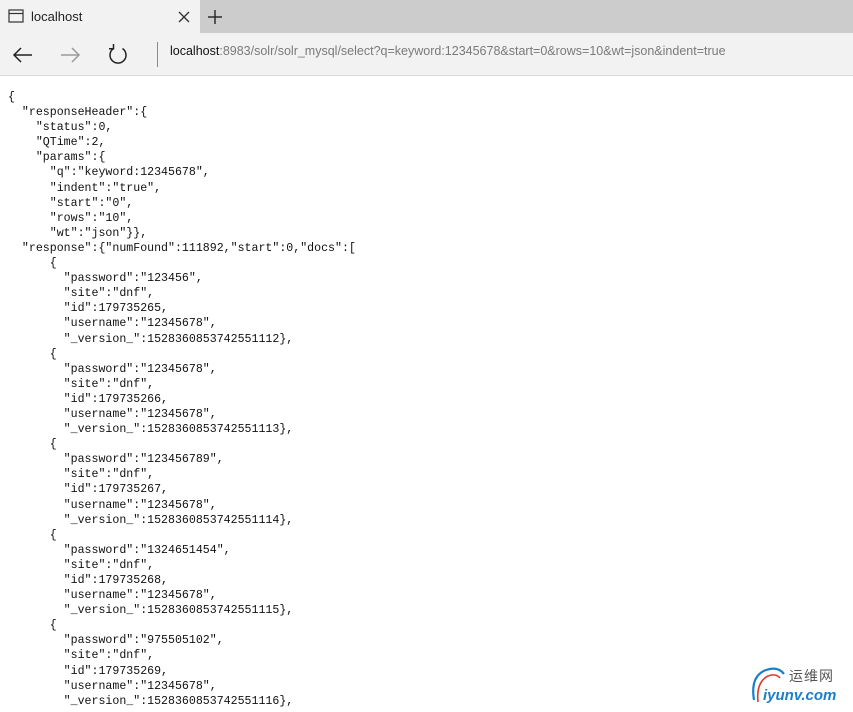  Describe the element at coordinates (157, 54) in the screenshot. I see `address-divider` at that location.